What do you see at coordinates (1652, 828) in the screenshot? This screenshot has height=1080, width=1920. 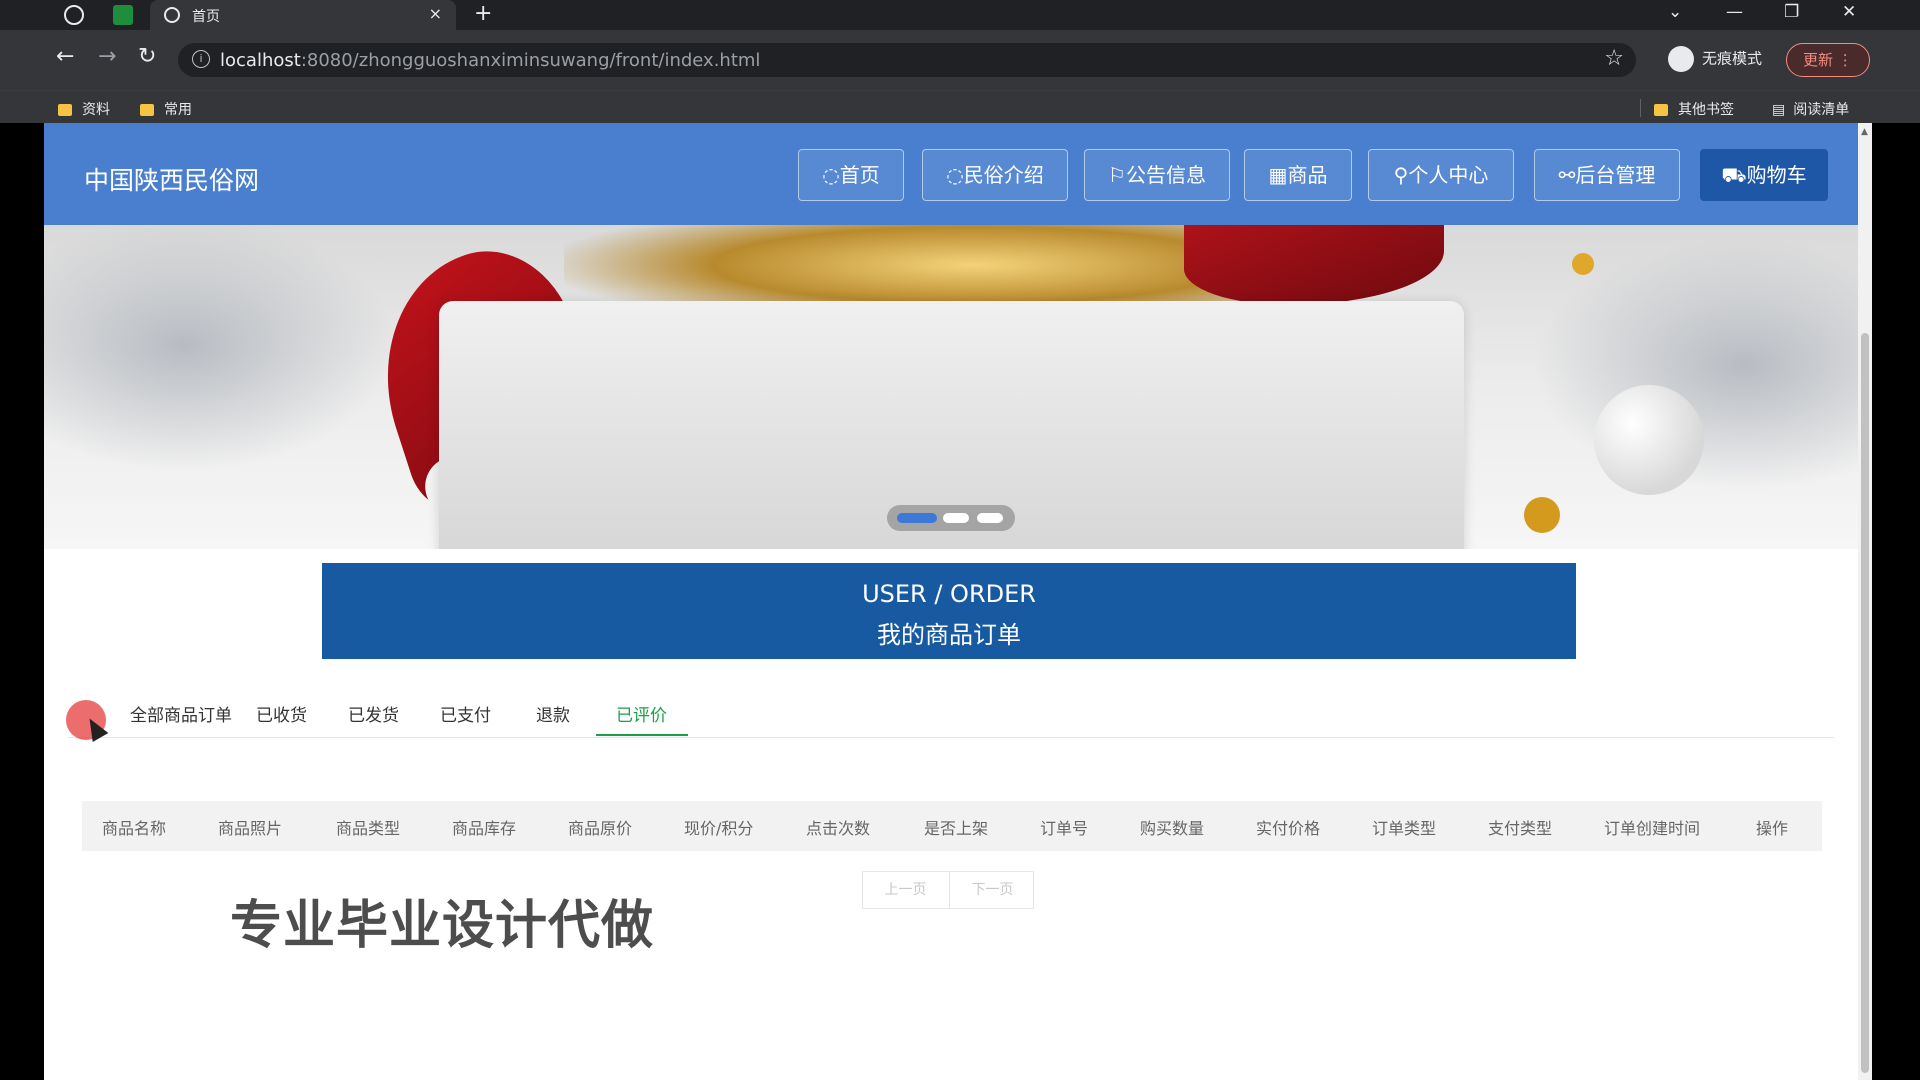 I see `column-header: 订单创建时间` at bounding box center [1652, 828].